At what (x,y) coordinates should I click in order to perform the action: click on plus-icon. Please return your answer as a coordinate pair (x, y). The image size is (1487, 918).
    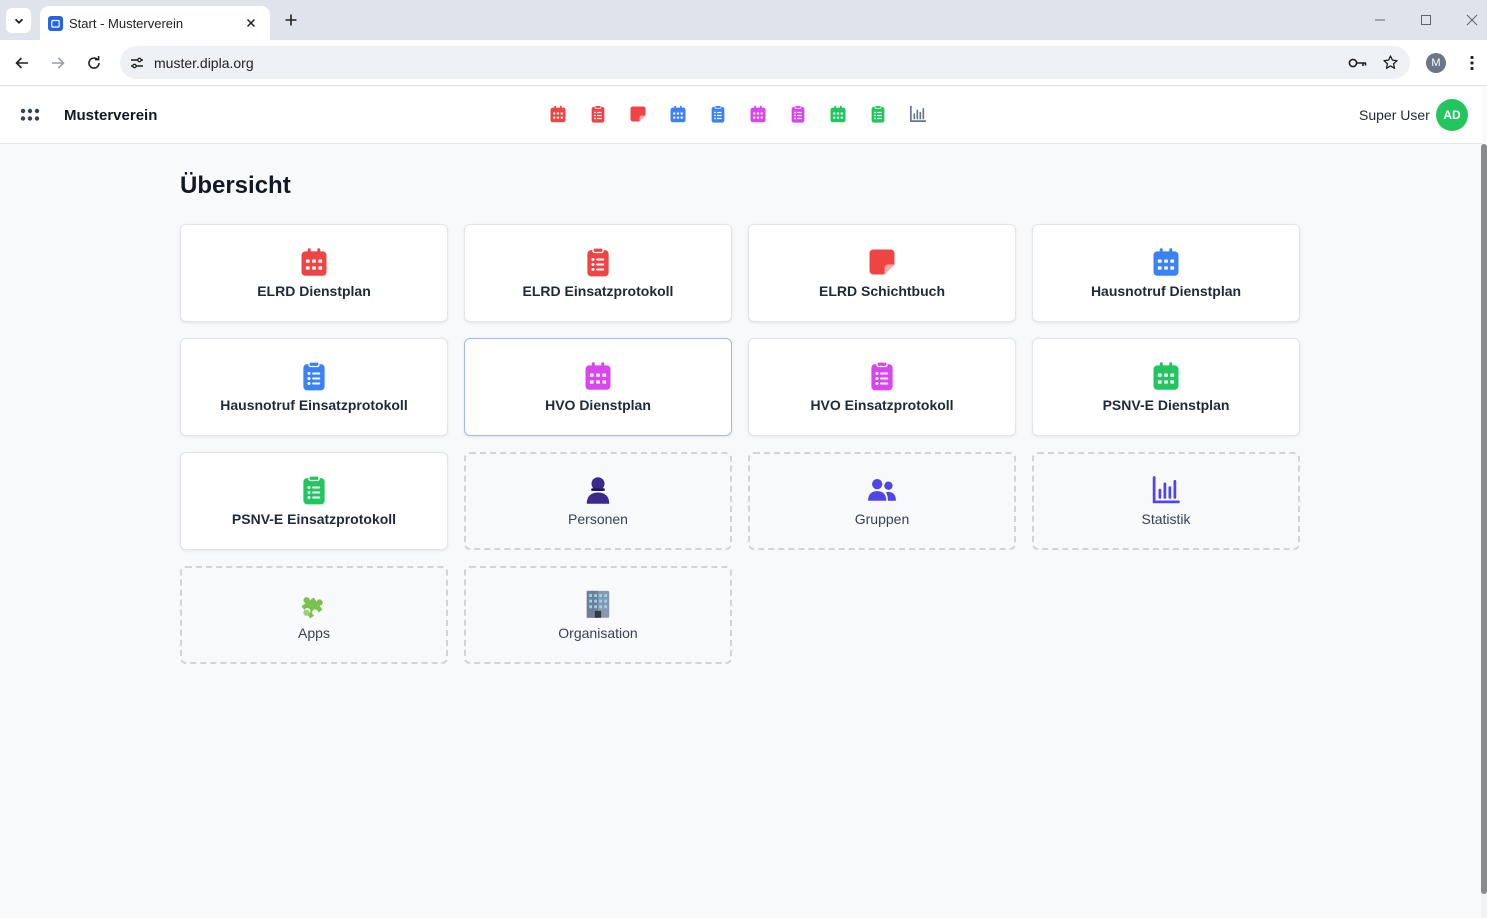
    Looking at the image, I should click on (291, 20).